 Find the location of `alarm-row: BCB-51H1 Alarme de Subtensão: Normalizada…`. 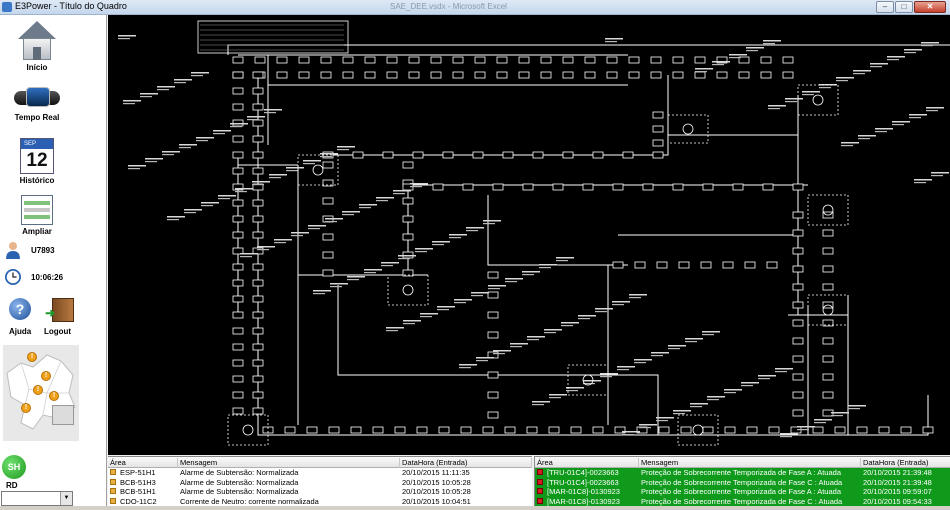

alarm-row: BCB-51H1 Alarme de Subtensão: Normalizada… is located at coordinates (320, 492).